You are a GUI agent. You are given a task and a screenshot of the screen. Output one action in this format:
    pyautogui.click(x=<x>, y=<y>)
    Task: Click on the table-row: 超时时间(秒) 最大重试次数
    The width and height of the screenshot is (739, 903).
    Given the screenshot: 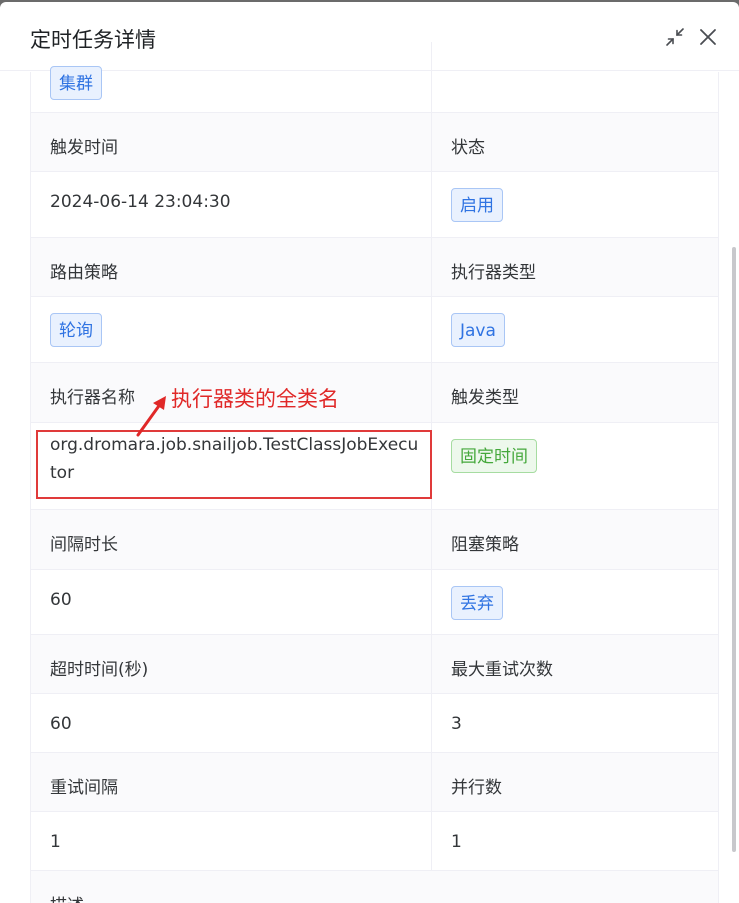 What is the action you would take?
    pyautogui.click(x=374, y=664)
    